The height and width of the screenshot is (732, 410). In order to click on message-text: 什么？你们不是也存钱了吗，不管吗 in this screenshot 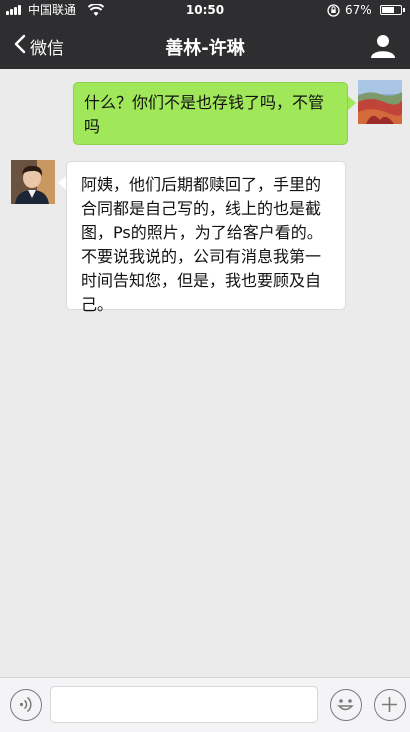, I will do `click(204, 114)`.